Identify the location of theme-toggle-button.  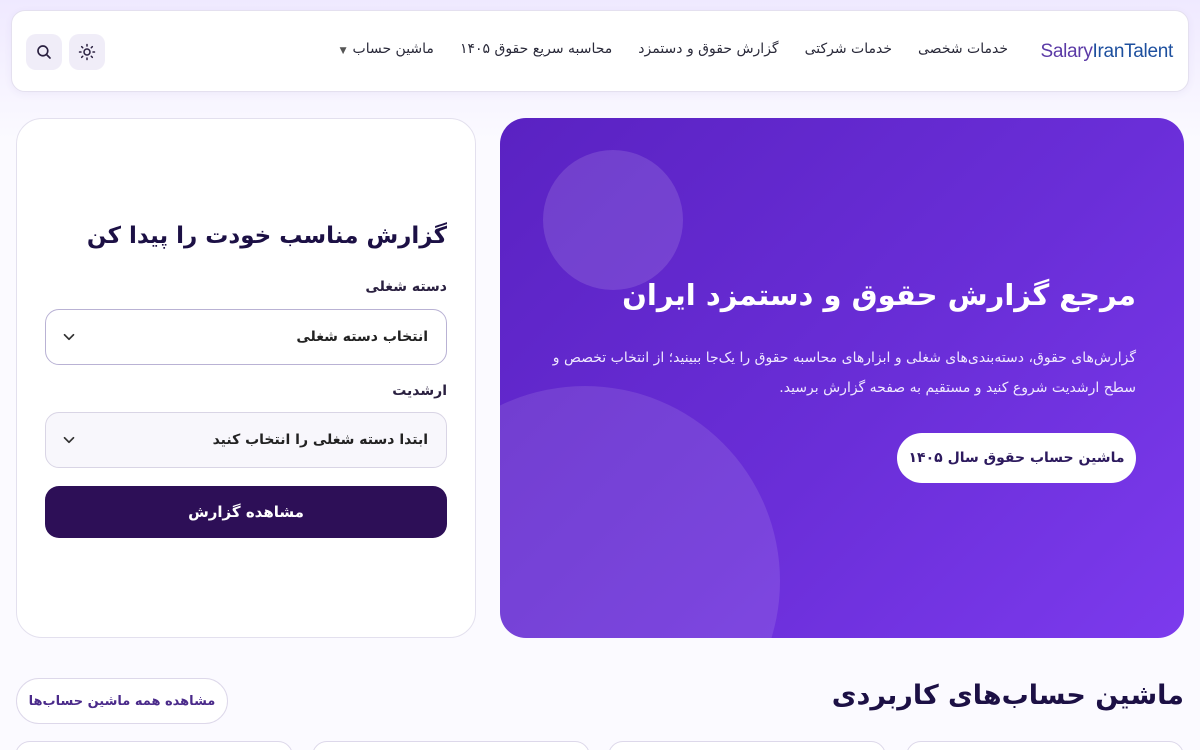
(87, 52).